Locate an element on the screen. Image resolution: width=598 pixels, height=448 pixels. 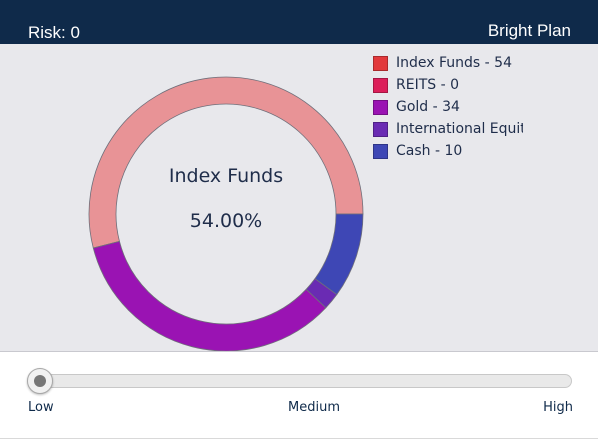
legend-item-reits: REITS - 0 is located at coordinates (448, 85).